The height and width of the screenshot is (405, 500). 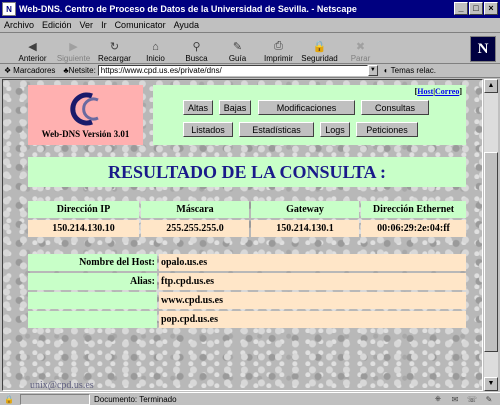 What do you see at coordinates (83, 228) in the screenshot?
I see `cell-ip: 150.214.130.10` at bounding box center [83, 228].